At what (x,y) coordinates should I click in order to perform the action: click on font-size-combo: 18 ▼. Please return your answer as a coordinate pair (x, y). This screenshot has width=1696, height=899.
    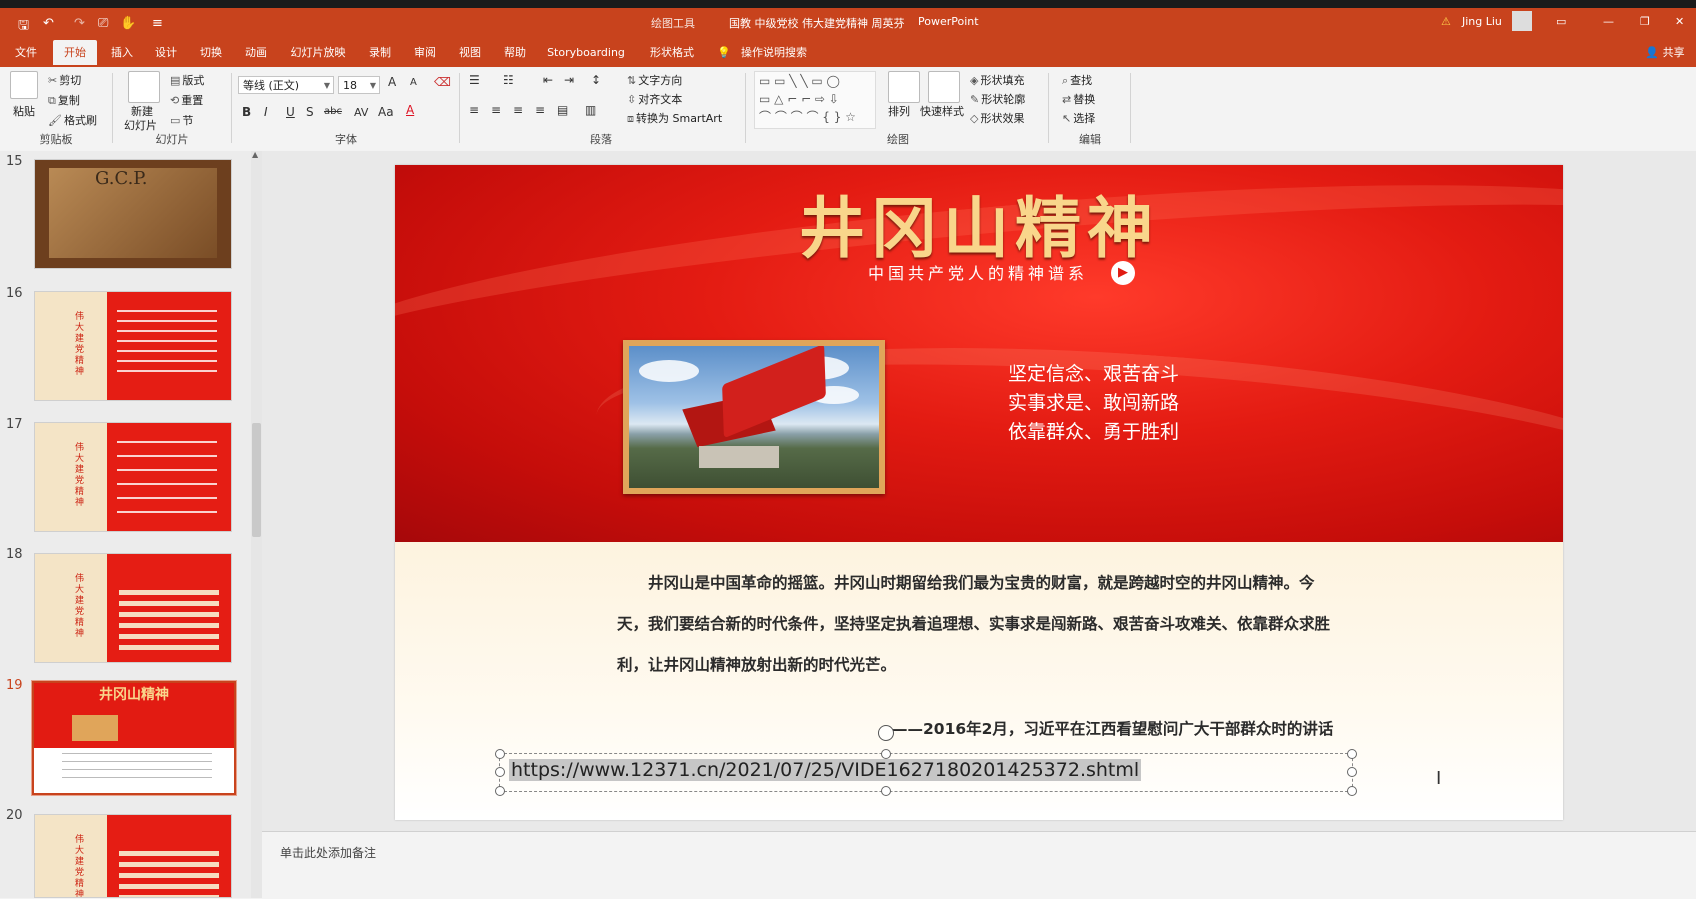
    Looking at the image, I should click on (359, 85).